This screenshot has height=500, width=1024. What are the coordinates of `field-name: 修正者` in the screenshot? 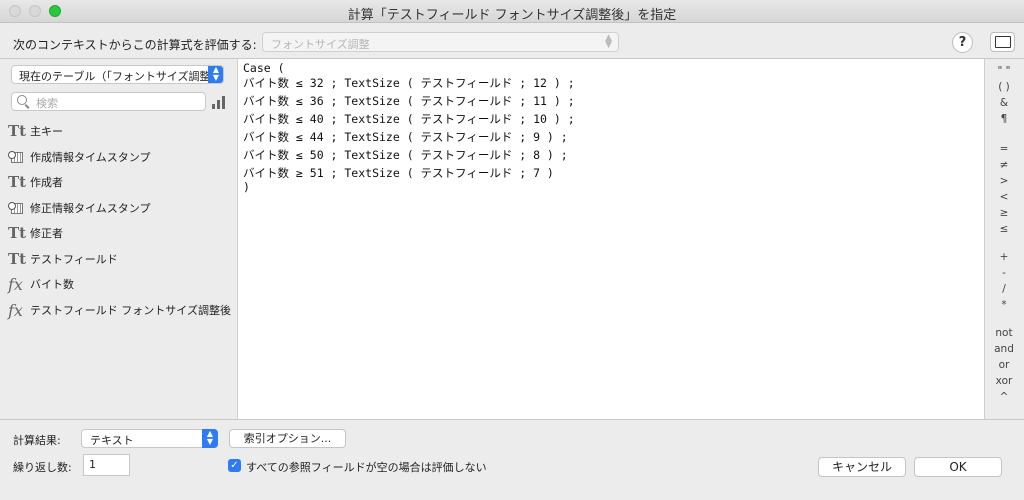 It's located at (46, 233).